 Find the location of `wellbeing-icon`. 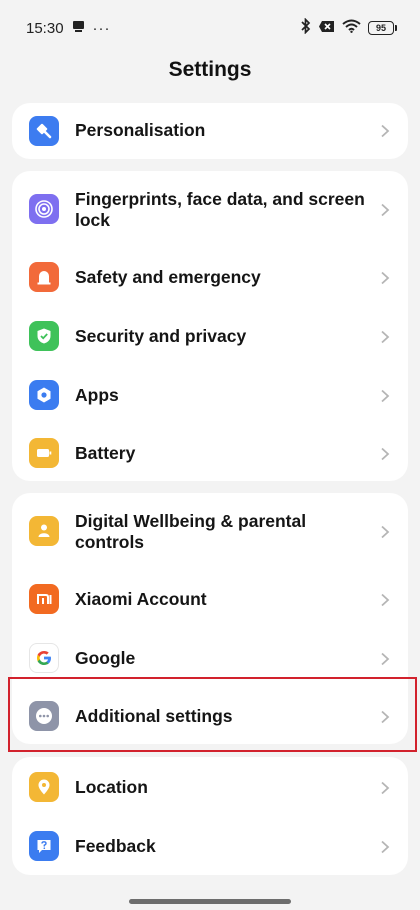

wellbeing-icon is located at coordinates (44, 531).